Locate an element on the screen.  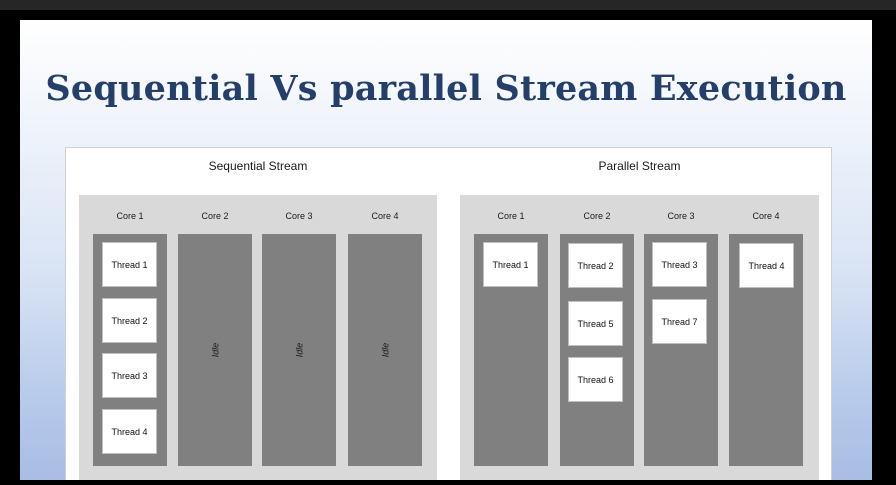
parallel-core-1-label: Core 1 is located at coordinates (511, 216).